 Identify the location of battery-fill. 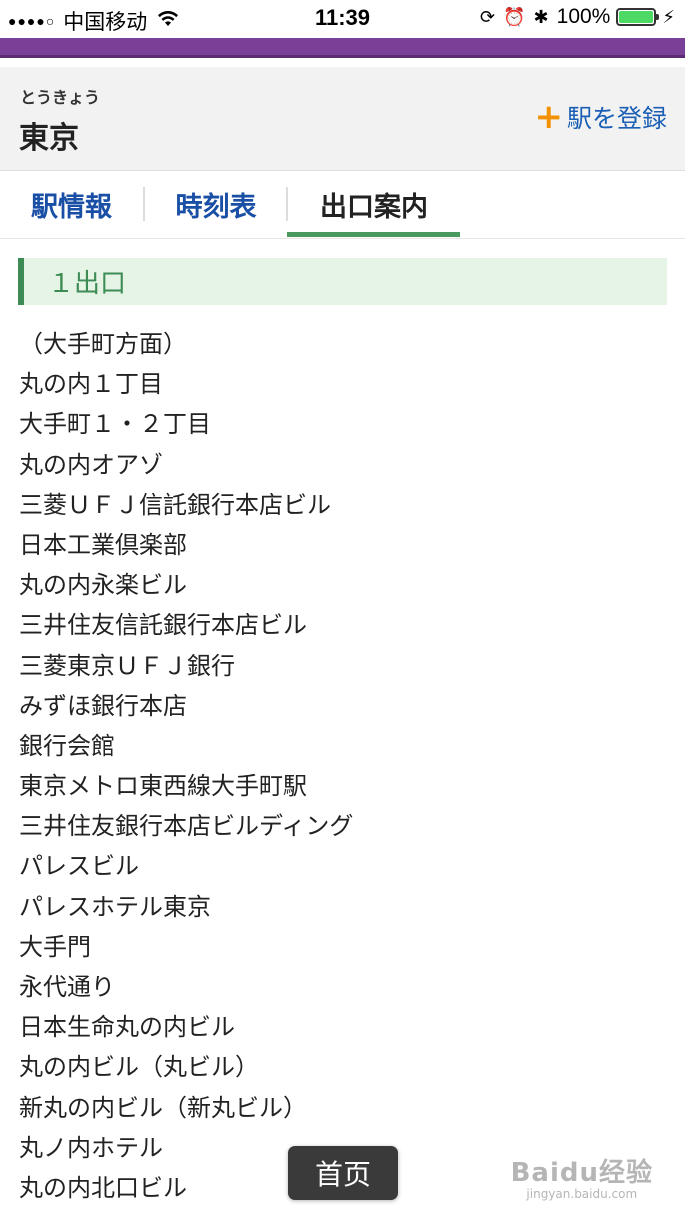
(636, 17).